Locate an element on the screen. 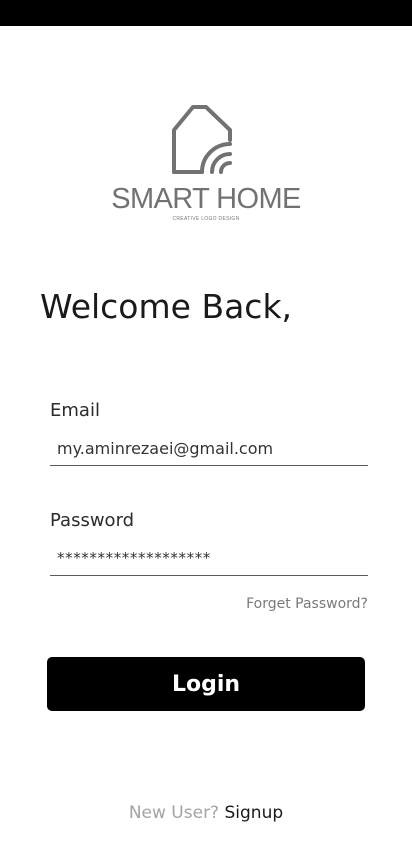  password-input is located at coordinates (209, 558).